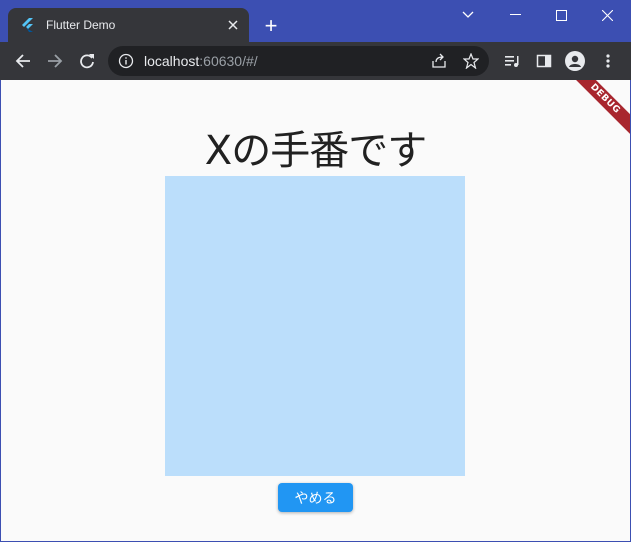  What do you see at coordinates (128, 25) in the screenshot?
I see `browser-tab: Flutter Demo` at bounding box center [128, 25].